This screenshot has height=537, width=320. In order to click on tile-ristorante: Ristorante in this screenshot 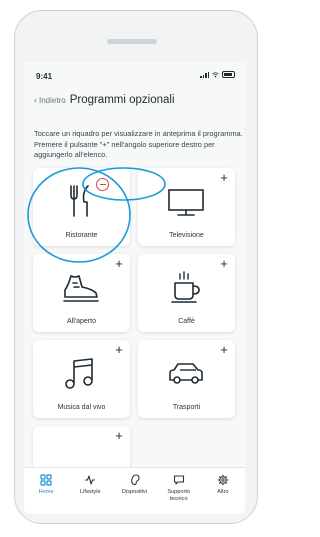, I will do `click(81, 207)`.